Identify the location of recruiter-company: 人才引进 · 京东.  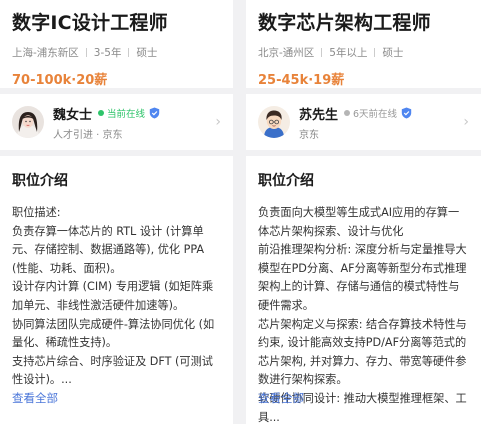
(88, 135).